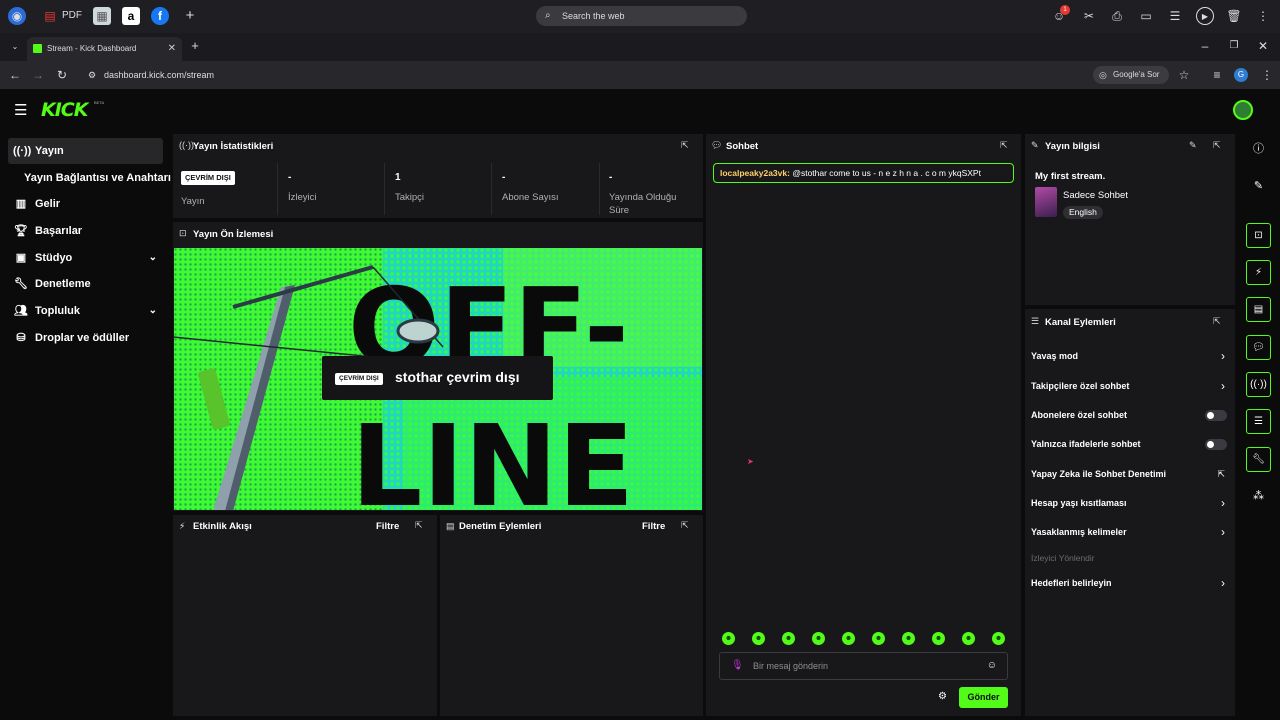 The width and height of the screenshot is (1280, 720). Describe the element at coordinates (50, 16) in the screenshot. I see `pdf-icon: ▤` at that location.